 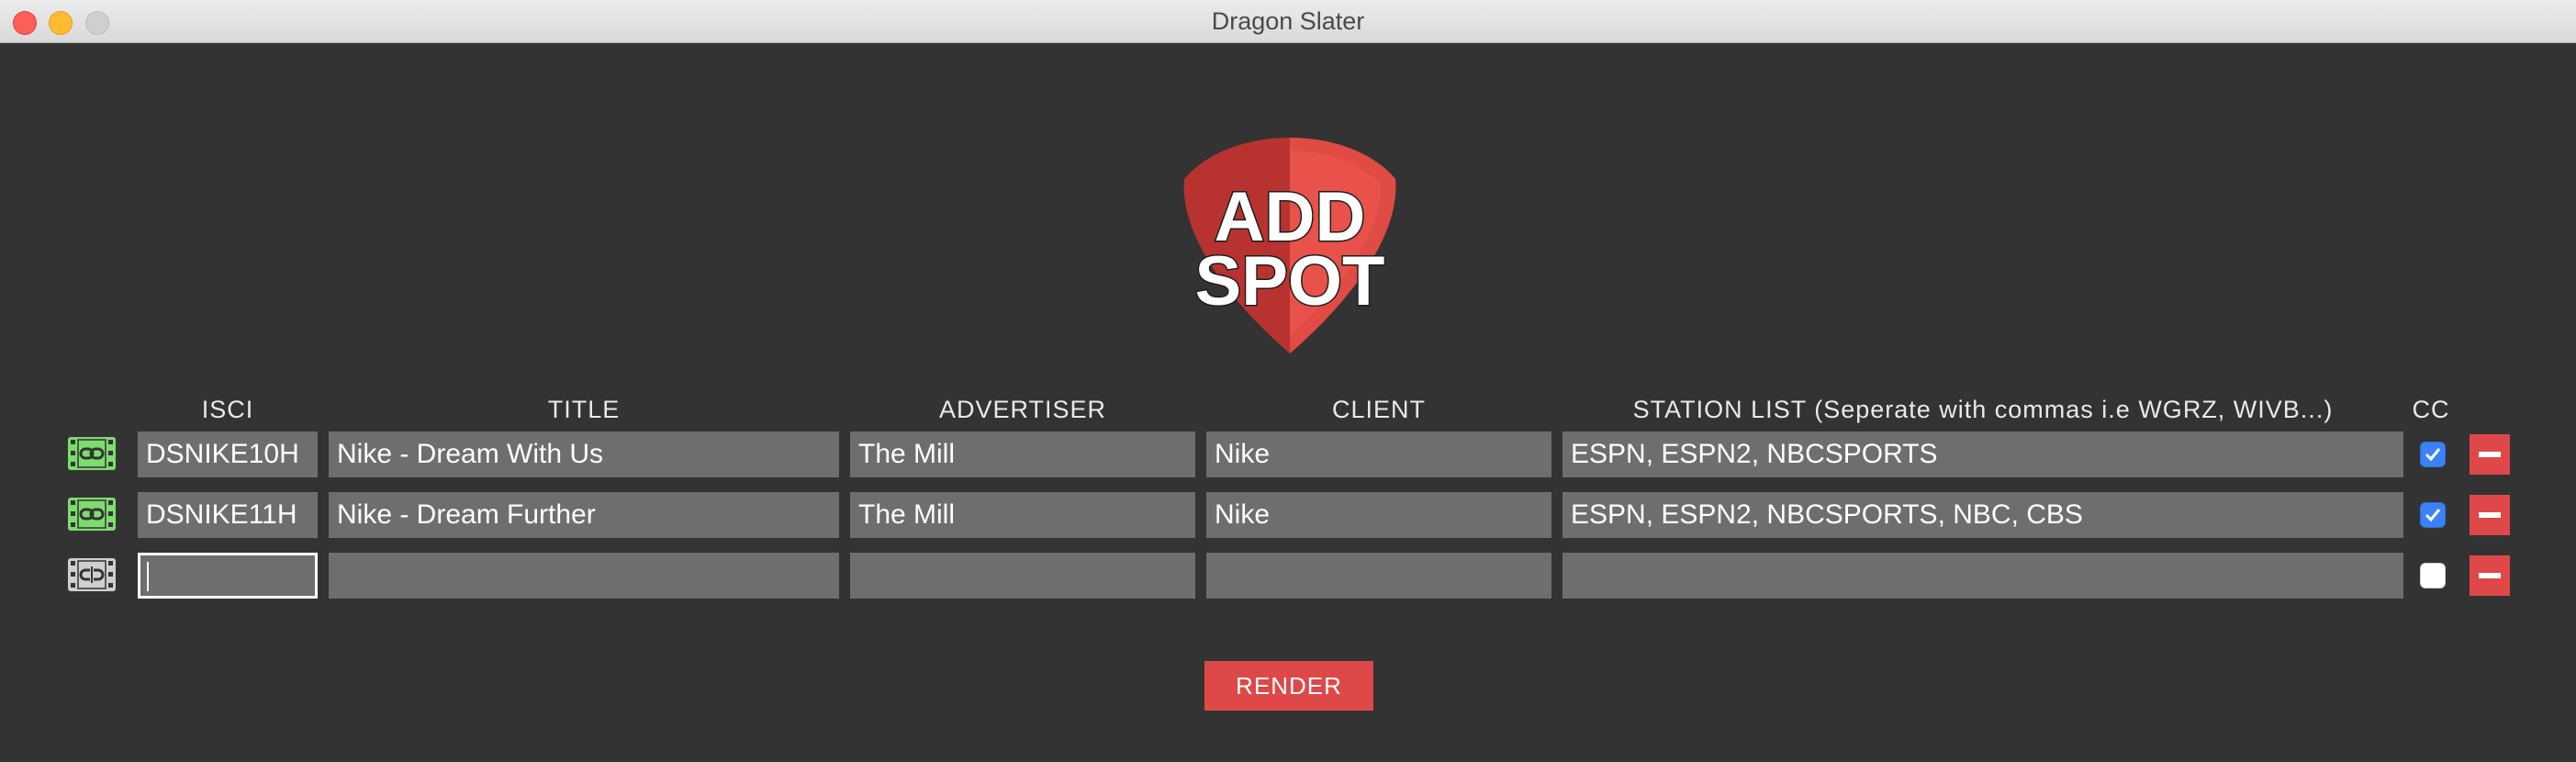 I want to click on text-caret, so click(x=148, y=577).